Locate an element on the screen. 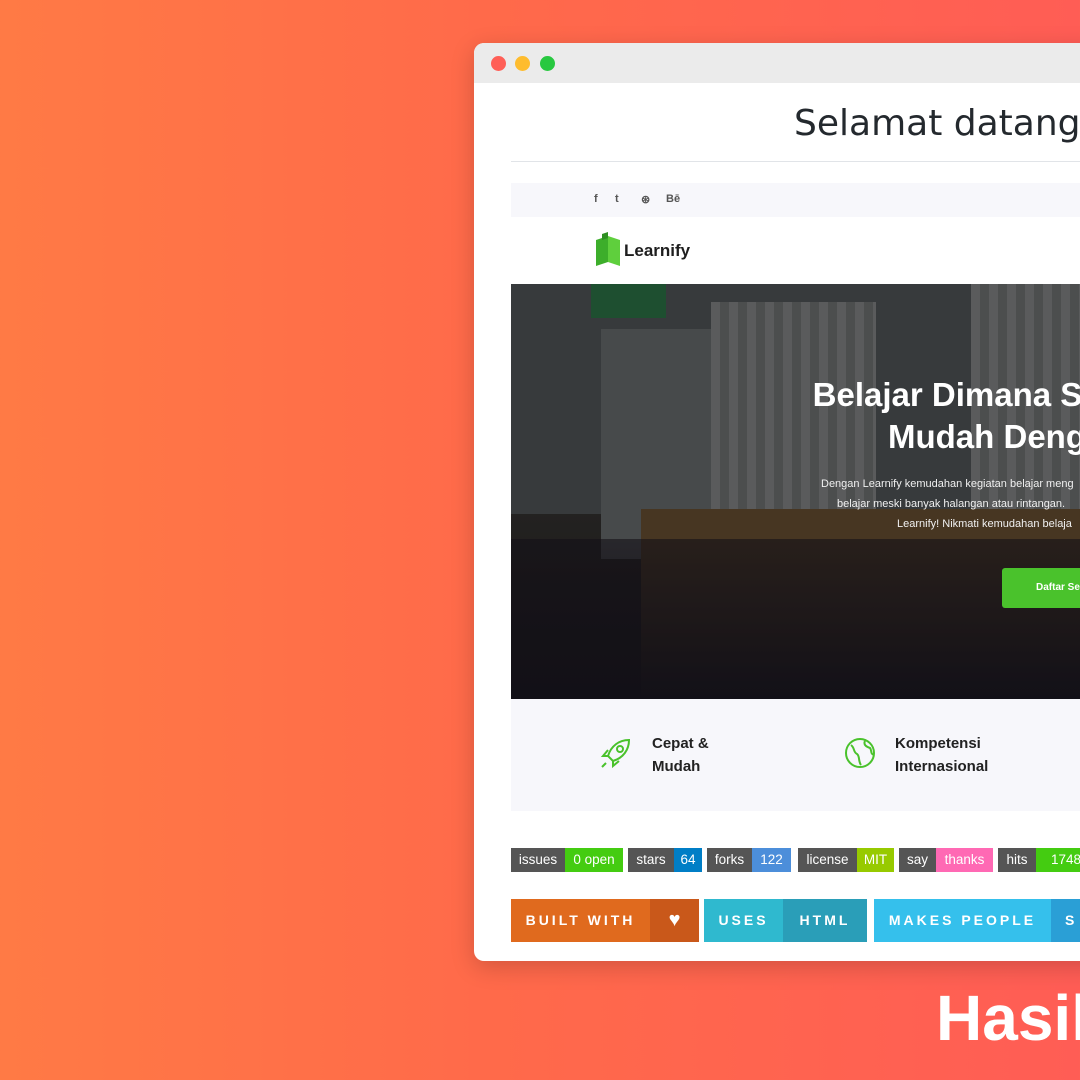 This screenshot has width=1080, height=1080. twitter-icon: t is located at coordinates (617, 199).